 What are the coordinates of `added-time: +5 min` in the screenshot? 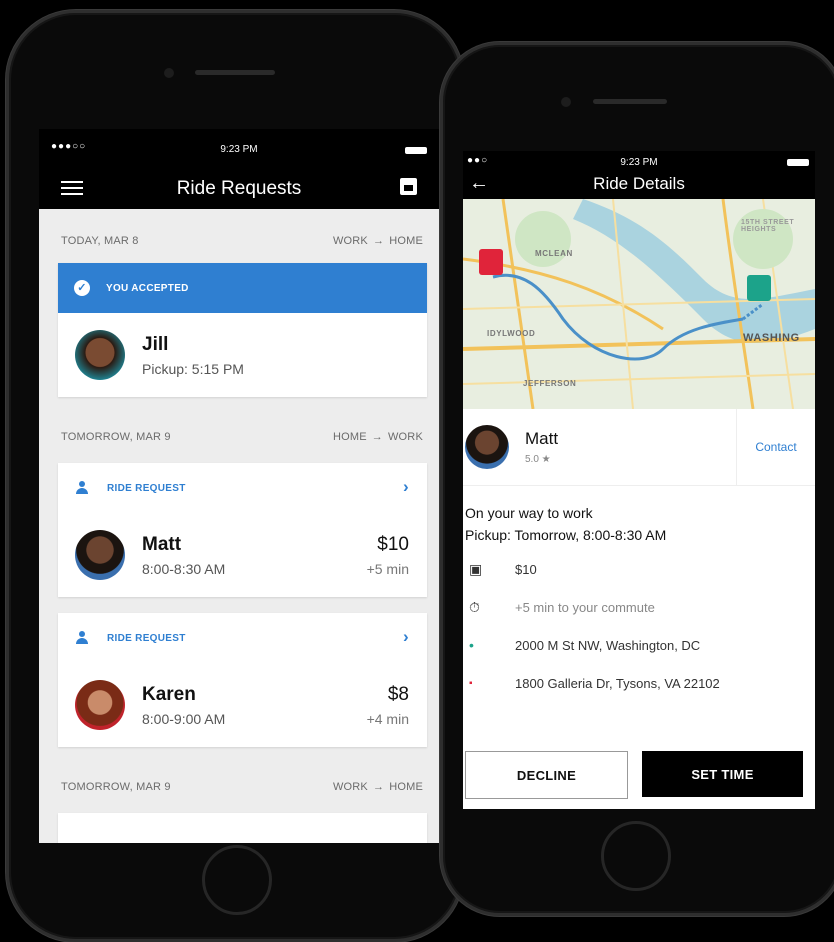 It's located at (387, 568).